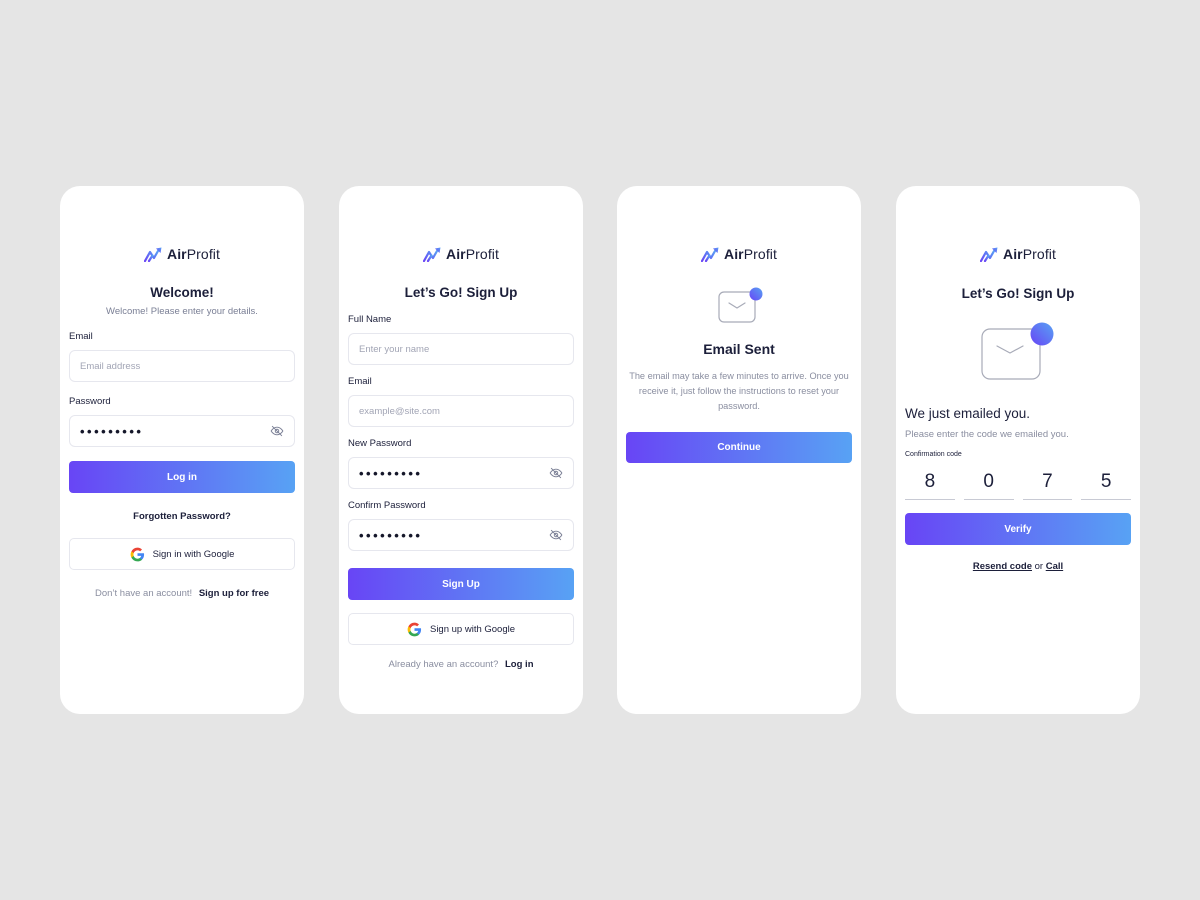 The image size is (1200, 900). What do you see at coordinates (182, 516) in the screenshot?
I see `forgot-password-link: Forgotten Password?` at bounding box center [182, 516].